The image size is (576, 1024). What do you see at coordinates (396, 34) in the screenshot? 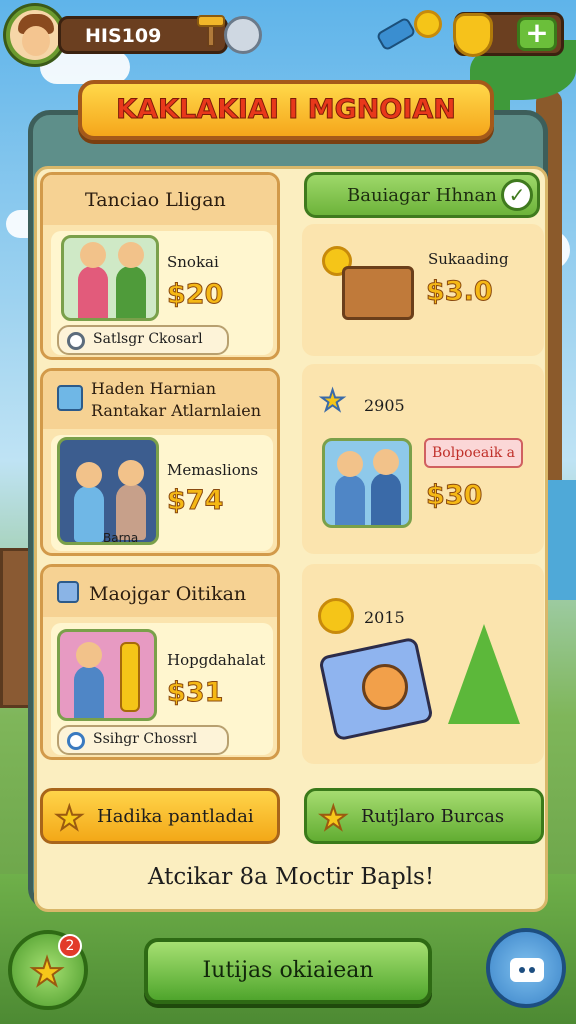
I see `telescope-icon` at bounding box center [396, 34].